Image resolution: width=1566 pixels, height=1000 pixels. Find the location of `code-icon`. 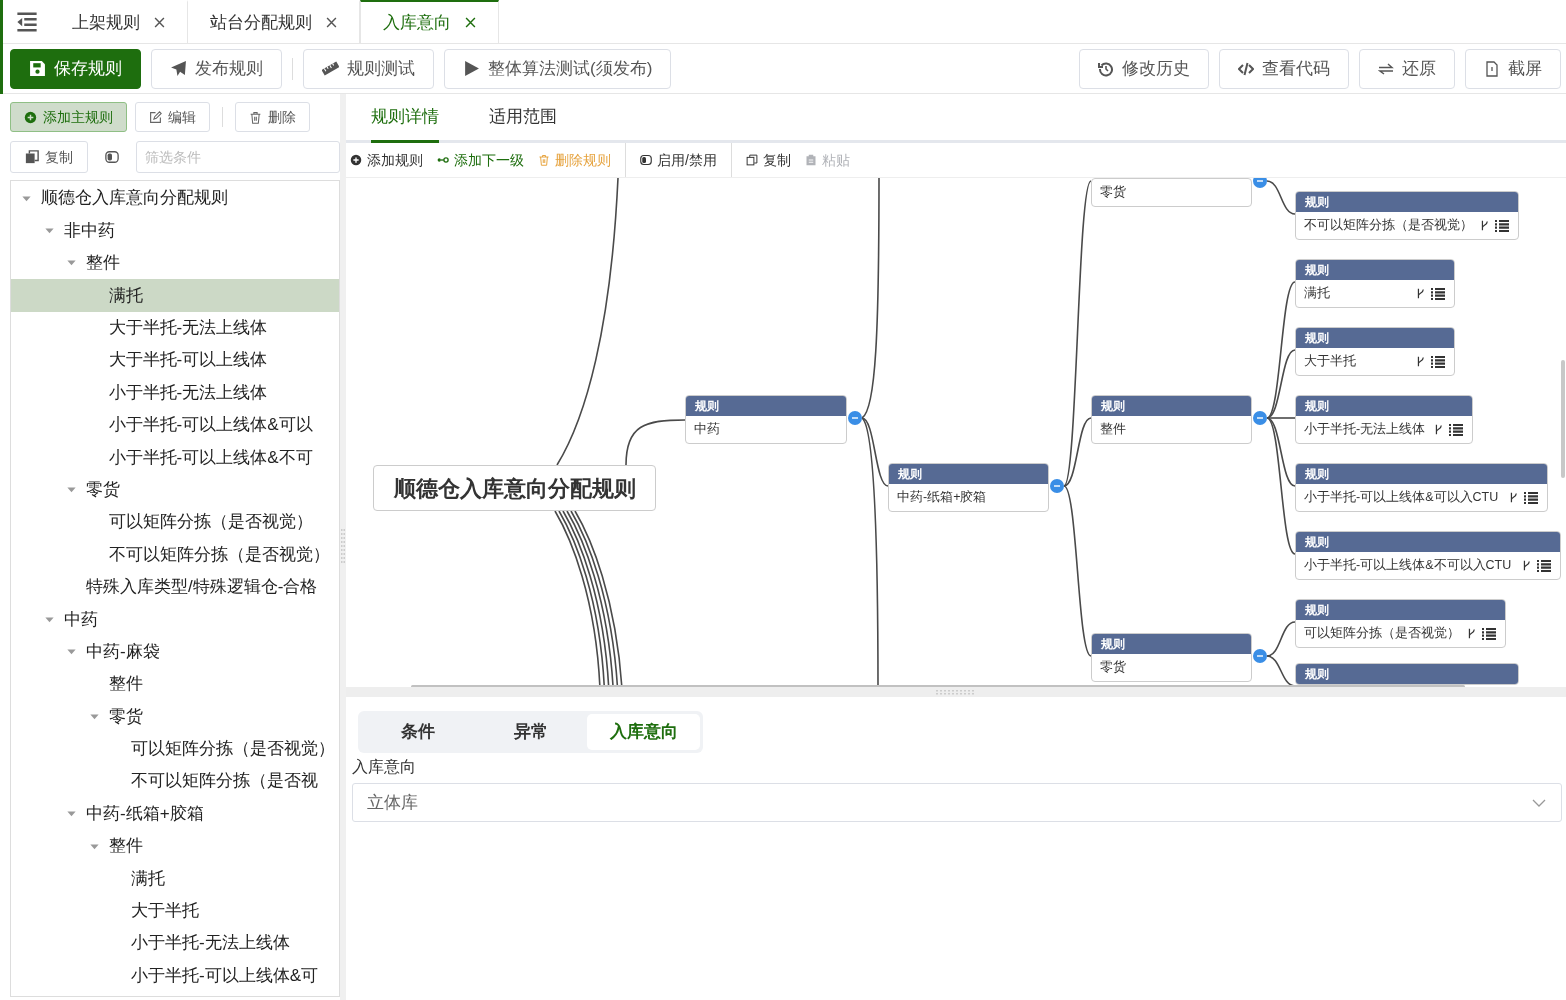

code-icon is located at coordinates (1246, 68).